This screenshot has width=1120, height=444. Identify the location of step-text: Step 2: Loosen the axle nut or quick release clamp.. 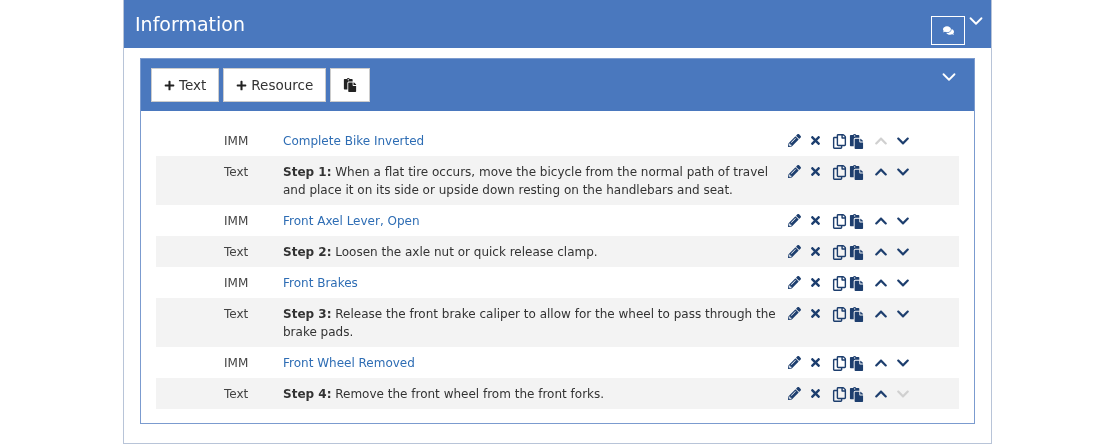
(441, 252).